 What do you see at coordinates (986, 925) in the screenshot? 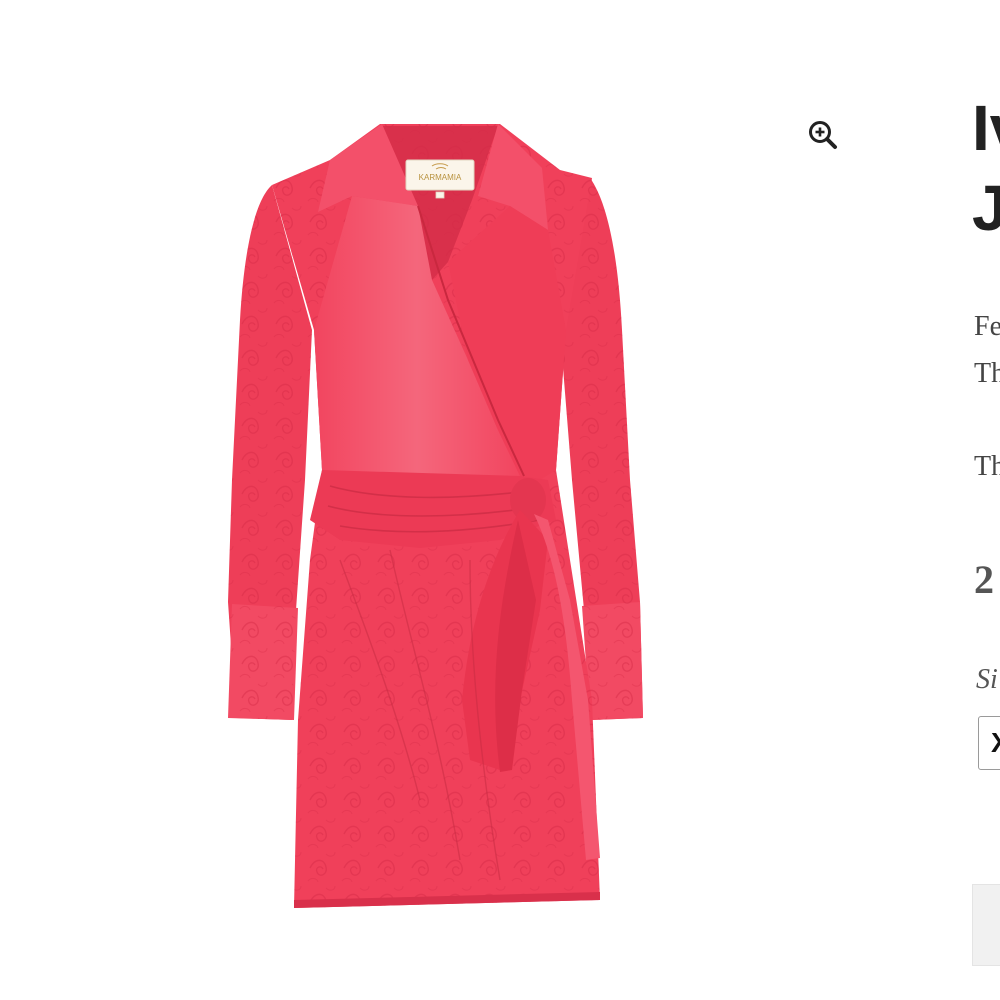
I see `add-to-cart-button` at bounding box center [986, 925].